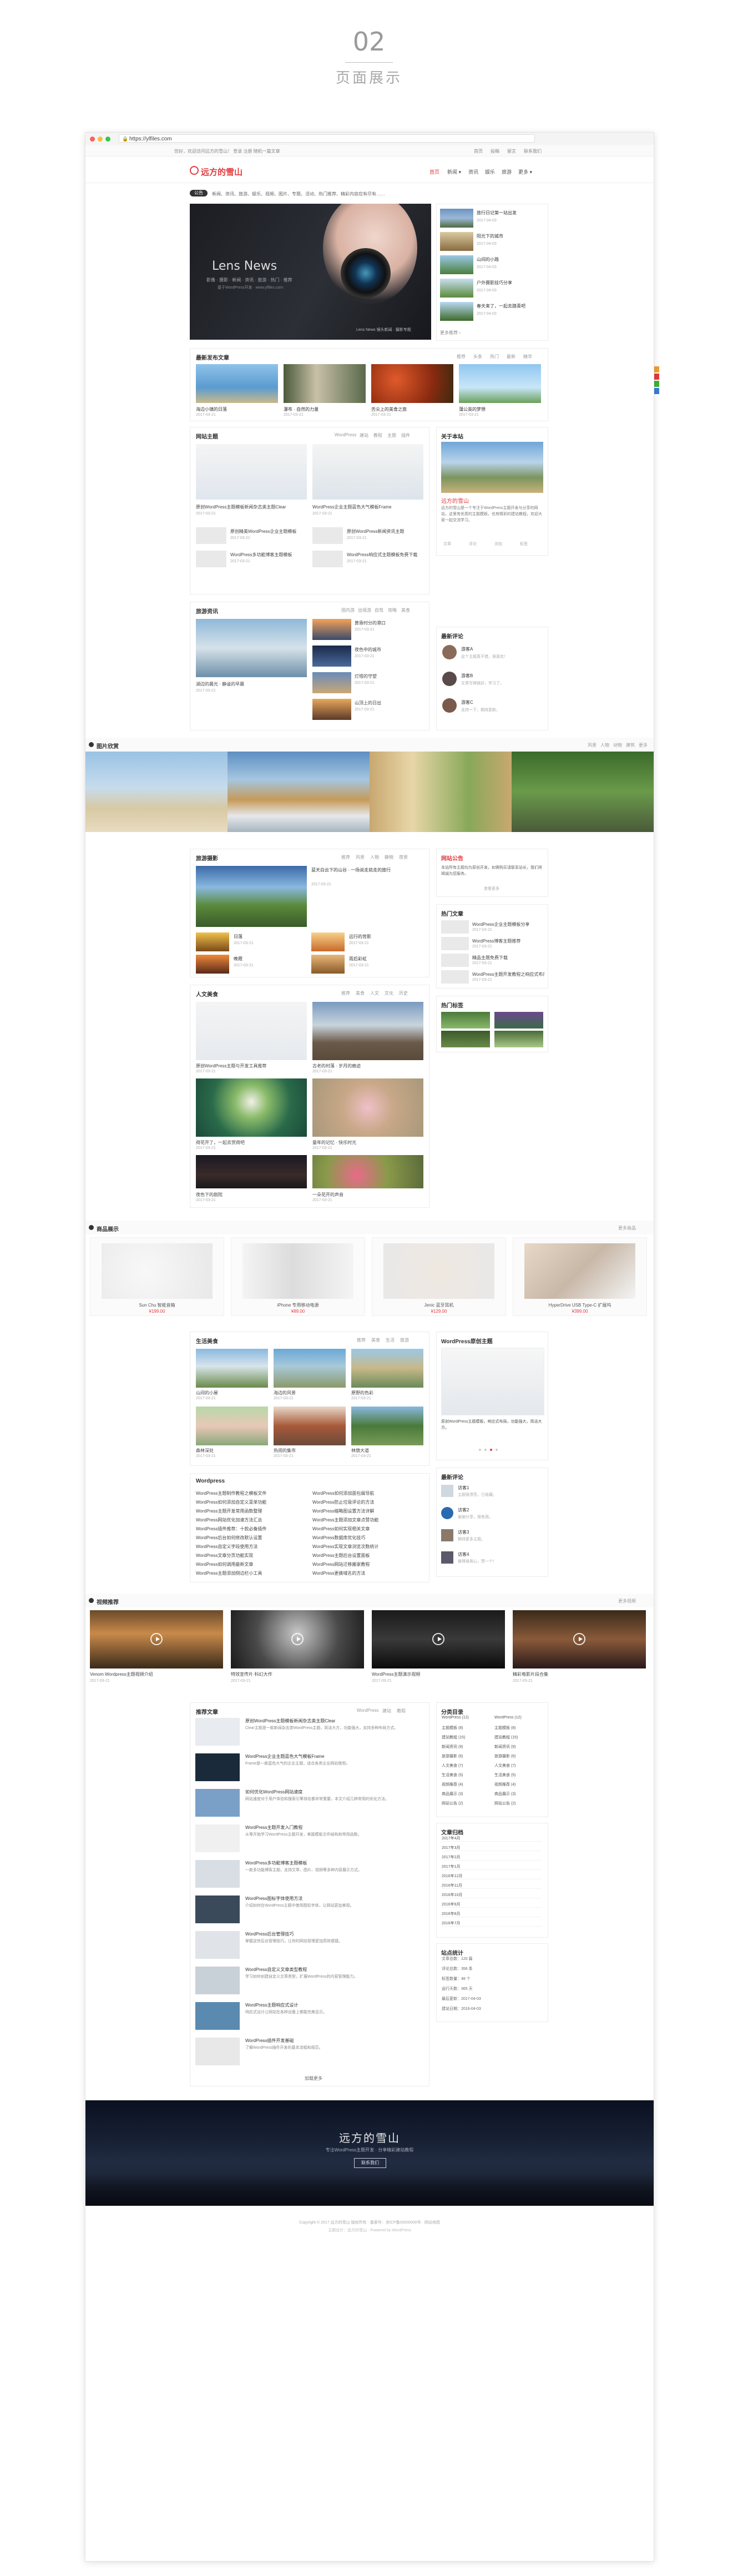 This screenshot has height=2576, width=738. Describe the element at coordinates (327, 138) in the screenshot. I see `address-bar: 🔒 https://ylfiles.com` at that location.